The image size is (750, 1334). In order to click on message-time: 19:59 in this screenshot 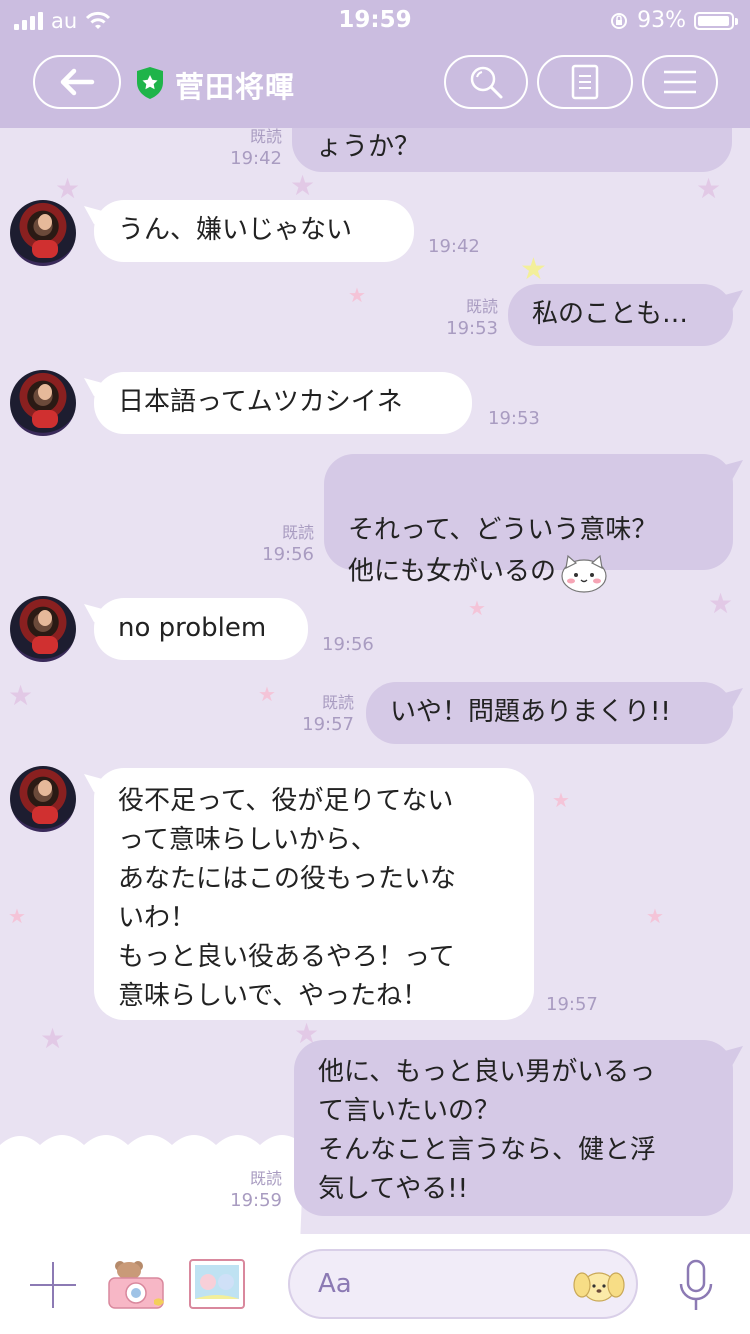, I will do `click(256, 1200)`.